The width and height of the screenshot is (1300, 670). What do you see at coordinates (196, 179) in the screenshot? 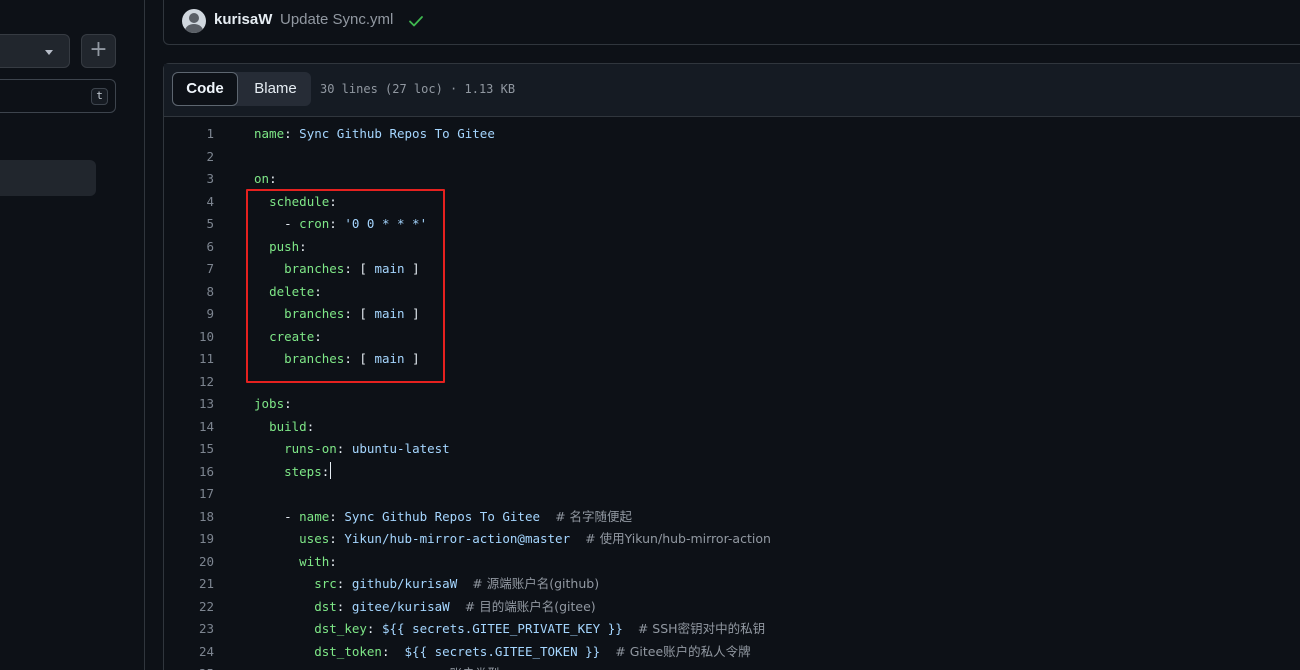
I see `line-number: 3` at bounding box center [196, 179].